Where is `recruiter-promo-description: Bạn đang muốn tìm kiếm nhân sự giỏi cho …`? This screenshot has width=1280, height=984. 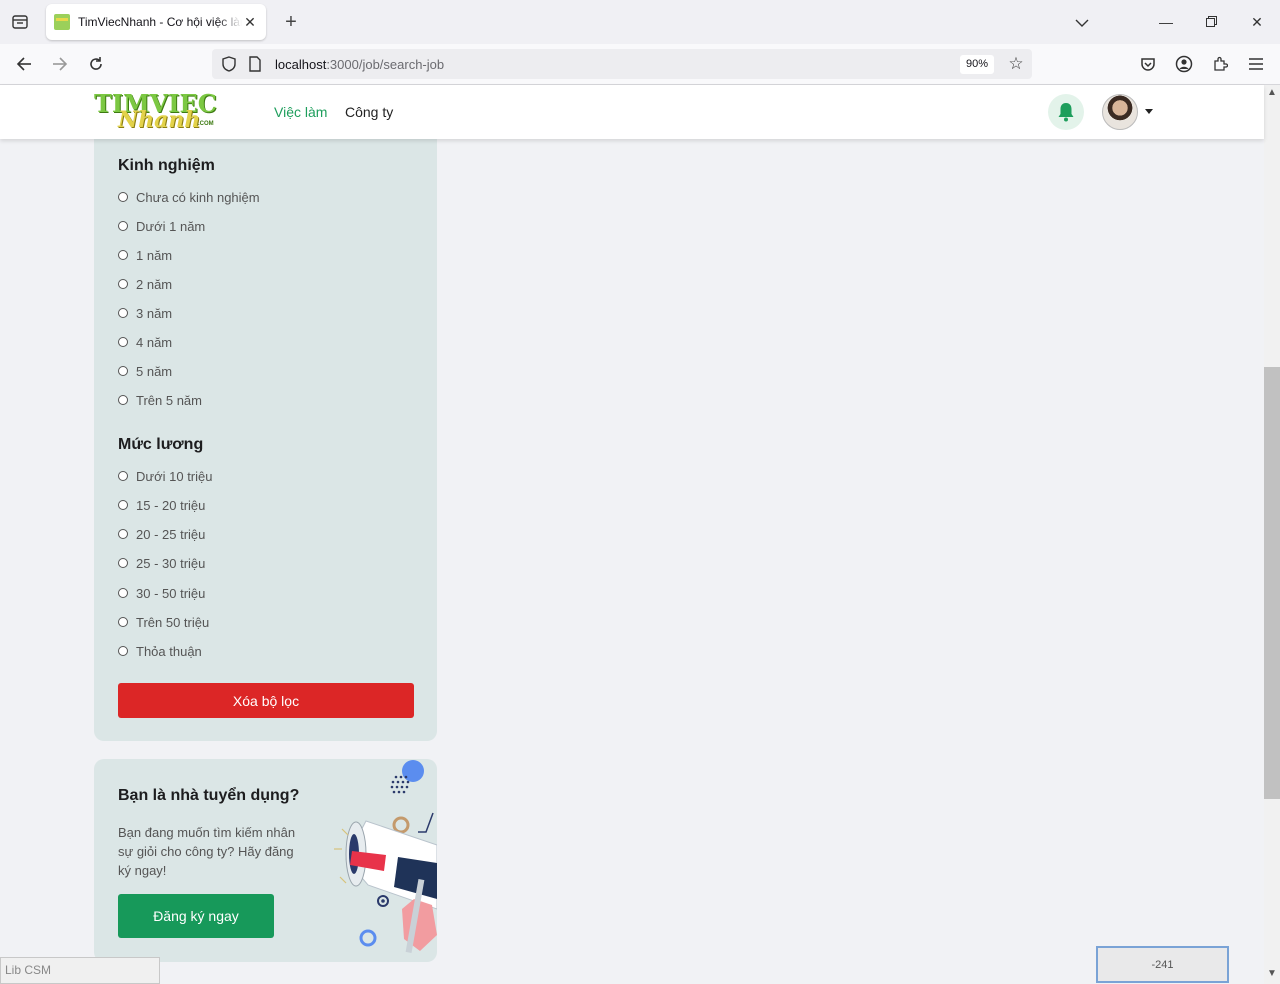 recruiter-promo-description: Bạn đang muốn tìm kiếm nhân sự giỏi cho … is located at coordinates (207, 851).